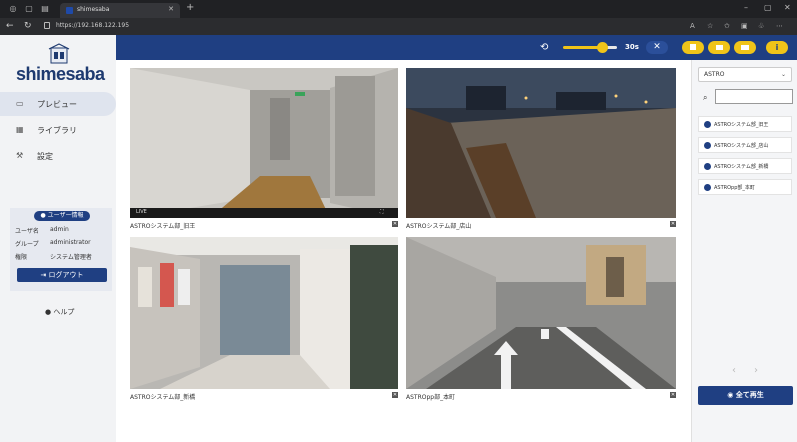 This screenshot has height=442, width=797. What do you see at coordinates (439, 226) in the screenshot?
I see `camera-label: ASTROシステム部_店山` at bounding box center [439, 226].